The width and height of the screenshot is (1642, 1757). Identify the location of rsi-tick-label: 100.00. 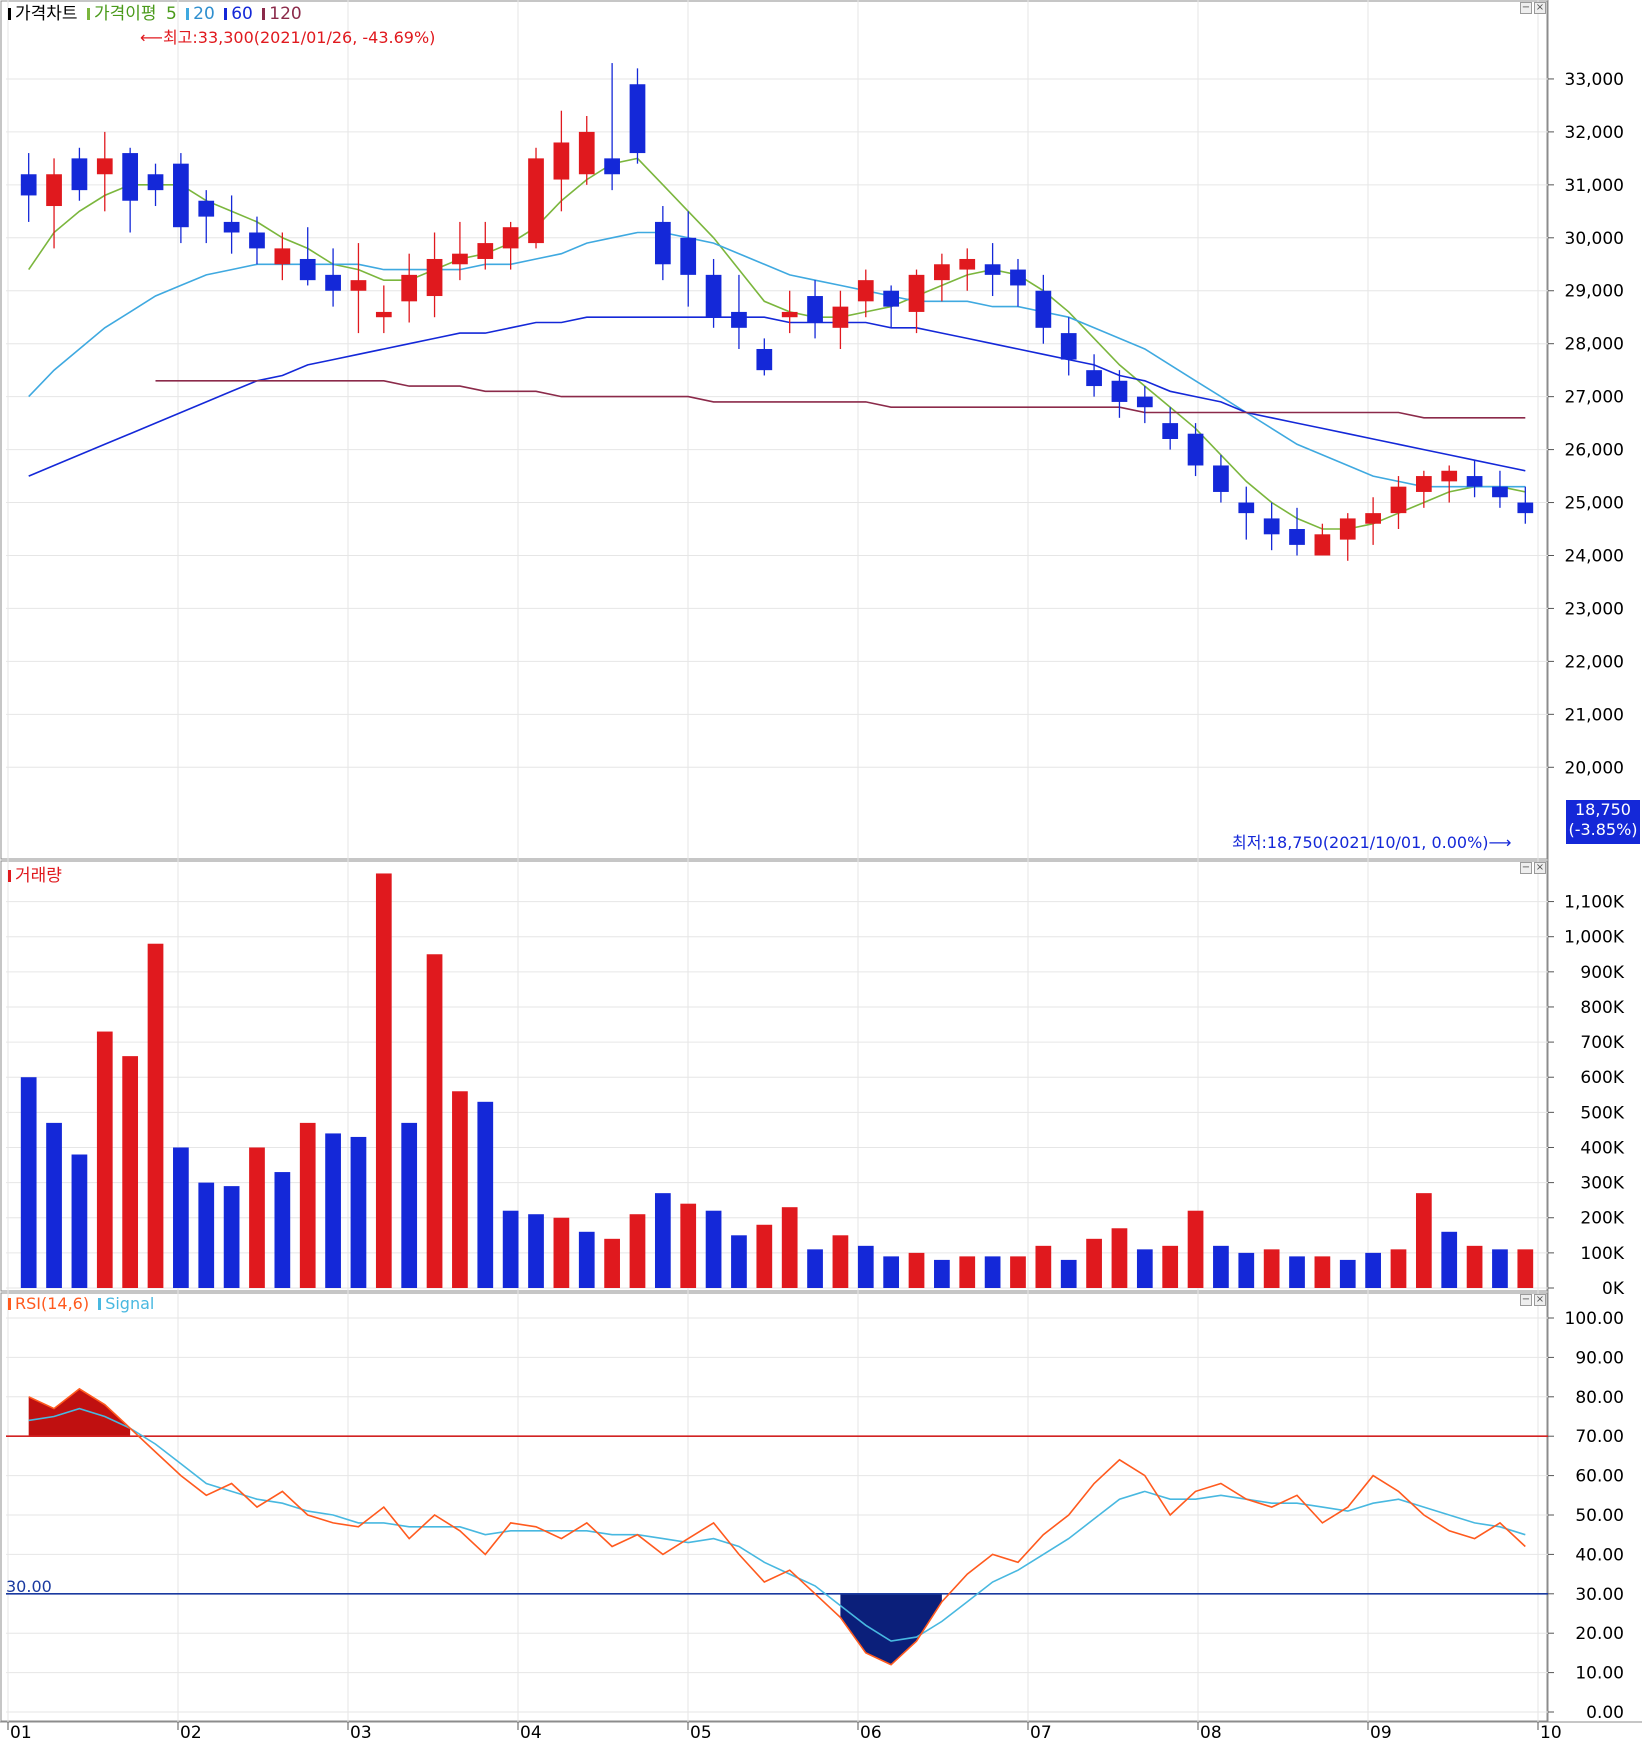
(1594, 1319).